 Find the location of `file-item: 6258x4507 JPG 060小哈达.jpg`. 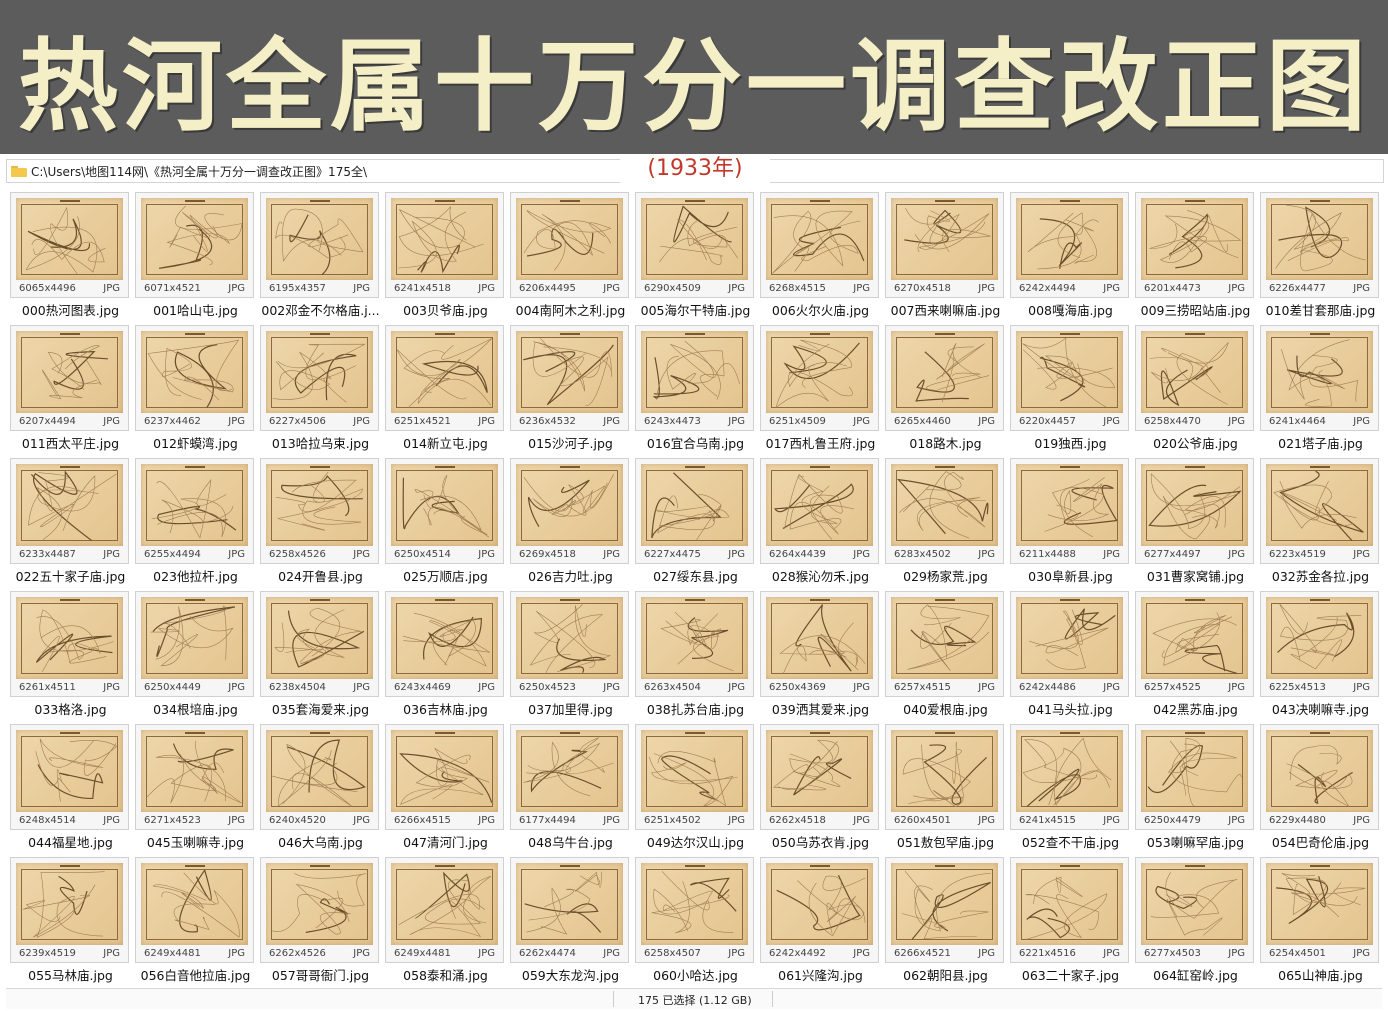

file-item: 6258x4507 JPG 060小哈达.jpg is located at coordinates (695, 921).